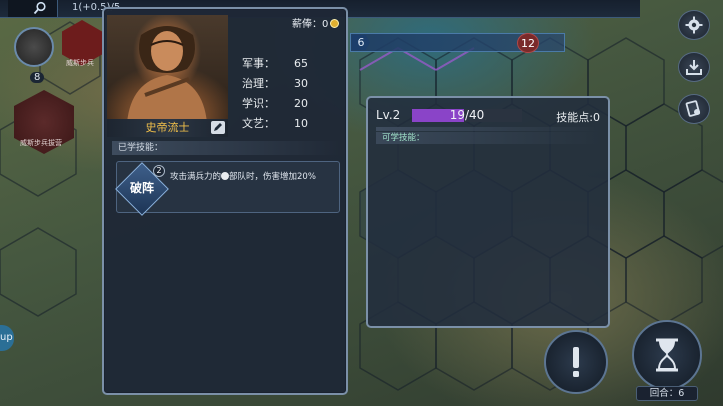 Image resolution: width=723 pixels, height=406 pixels. Describe the element at coordinates (301, 123) in the screenshot. I see `stat-value: 10` at that location.